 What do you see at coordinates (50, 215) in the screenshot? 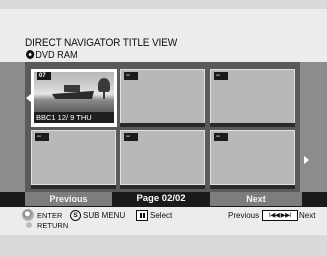
I see `enter-hint-label: ENTER` at bounding box center [50, 215].